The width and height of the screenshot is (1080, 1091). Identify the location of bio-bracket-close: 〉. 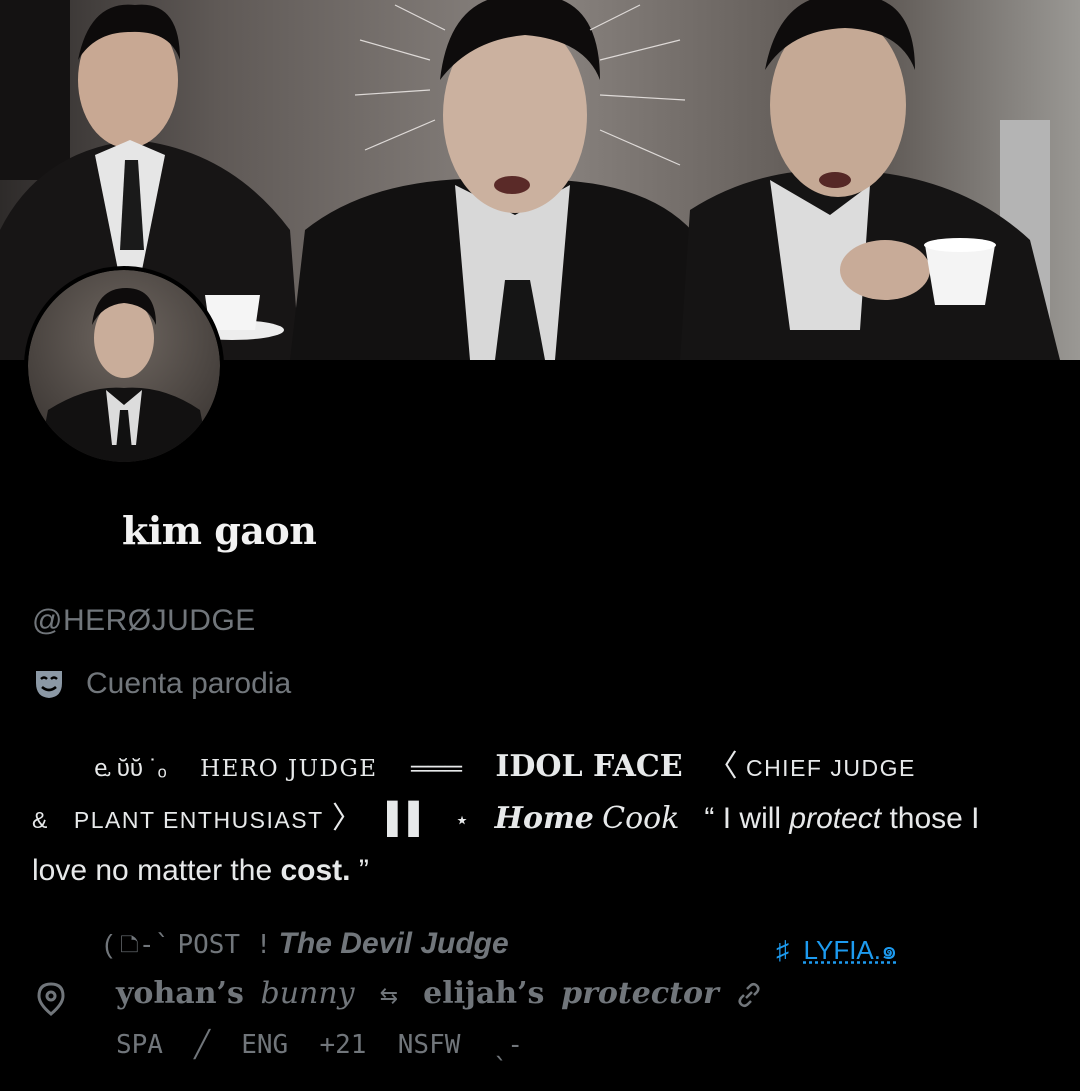
(347, 818).